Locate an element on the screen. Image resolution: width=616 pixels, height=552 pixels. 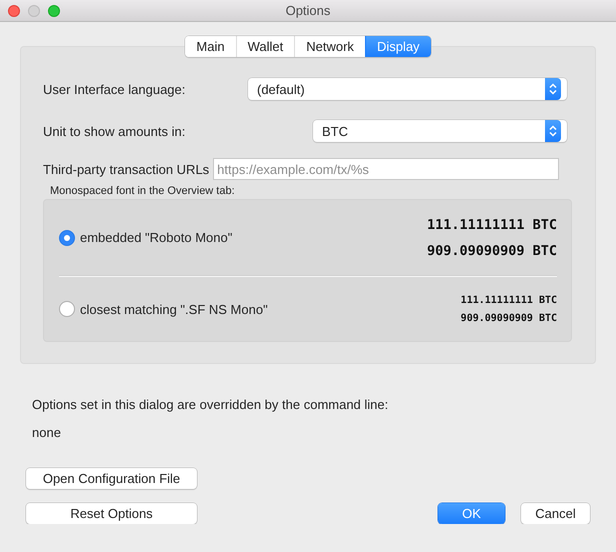
open-config-button: Open Configuration File is located at coordinates (111, 478).